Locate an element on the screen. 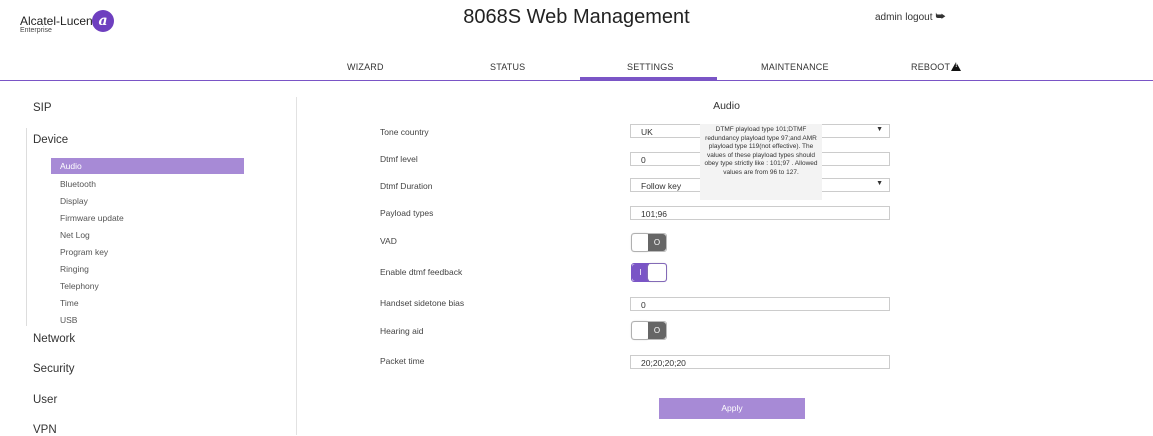 The image size is (1153, 436). sidebar-section-device: Device is located at coordinates (50, 140).